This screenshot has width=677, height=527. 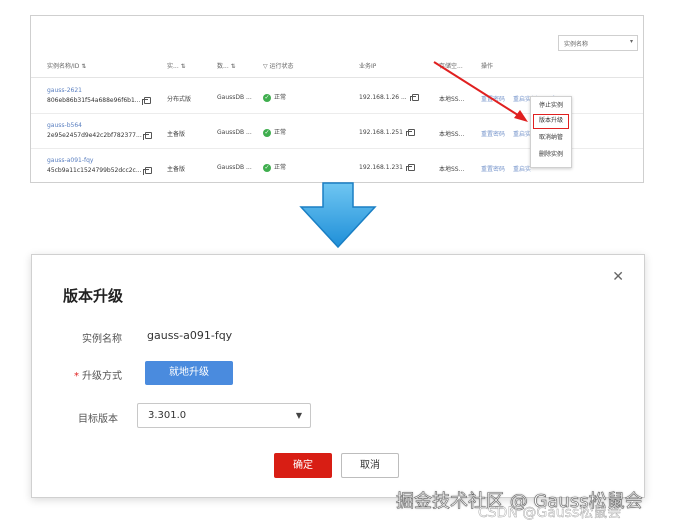 What do you see at coordinates (551, 105) in the screenshot?
I see `menu-item-stop-instance: 停止实例` at bounding box center [551, 105].